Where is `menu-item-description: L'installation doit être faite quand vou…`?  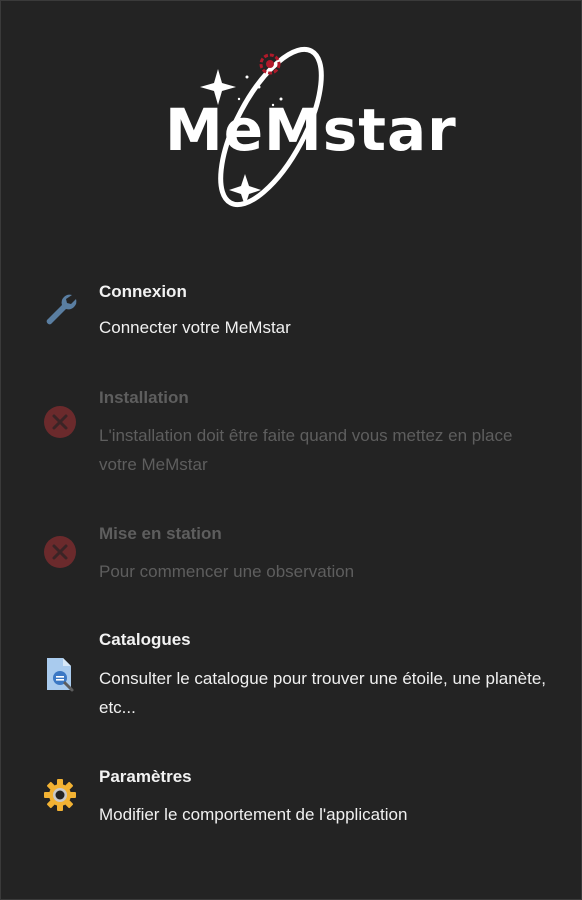 menu-item-description: L'installation doit être faite quand vou… is located at coordinates (306, 450).